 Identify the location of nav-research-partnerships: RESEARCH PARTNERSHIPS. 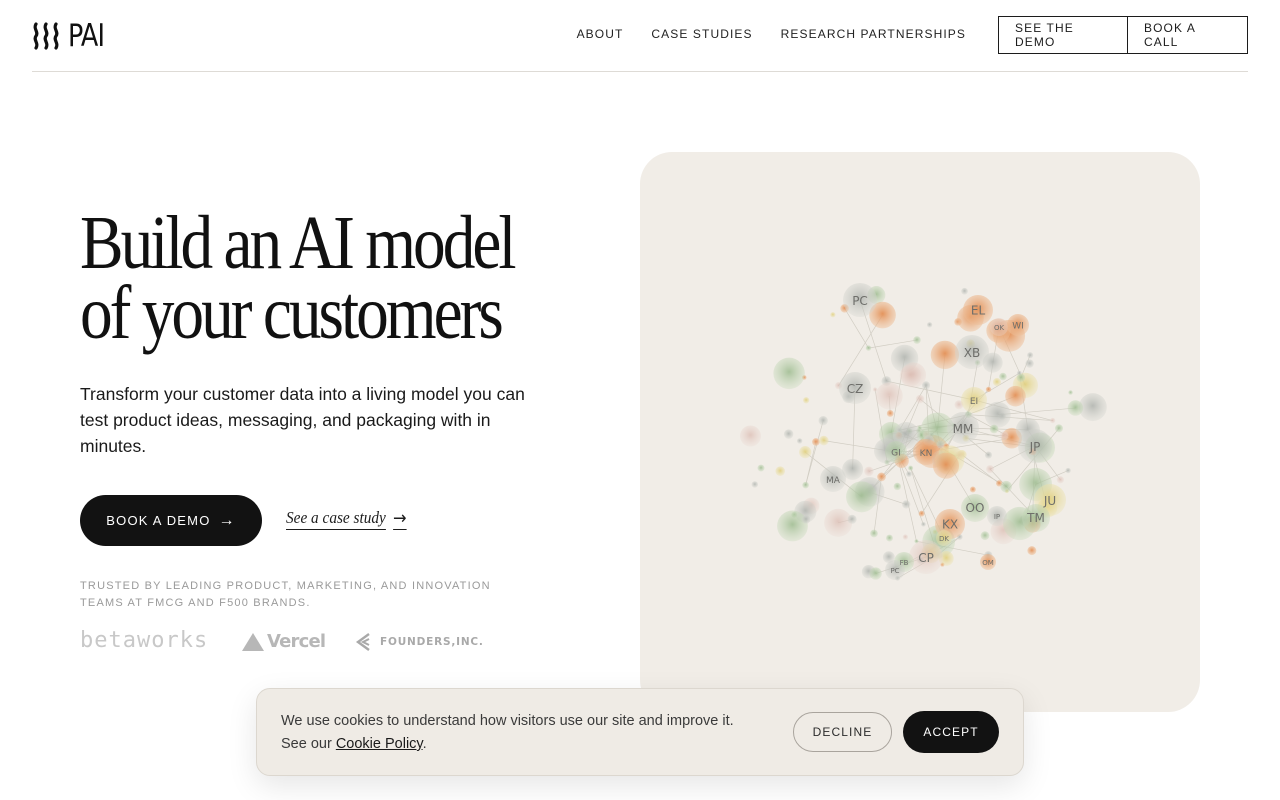
(873, 34).